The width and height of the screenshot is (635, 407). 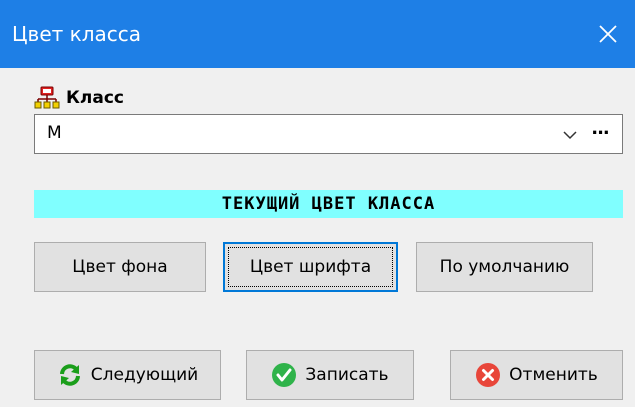 I want to click on close-button, so click(x=608, y=34).